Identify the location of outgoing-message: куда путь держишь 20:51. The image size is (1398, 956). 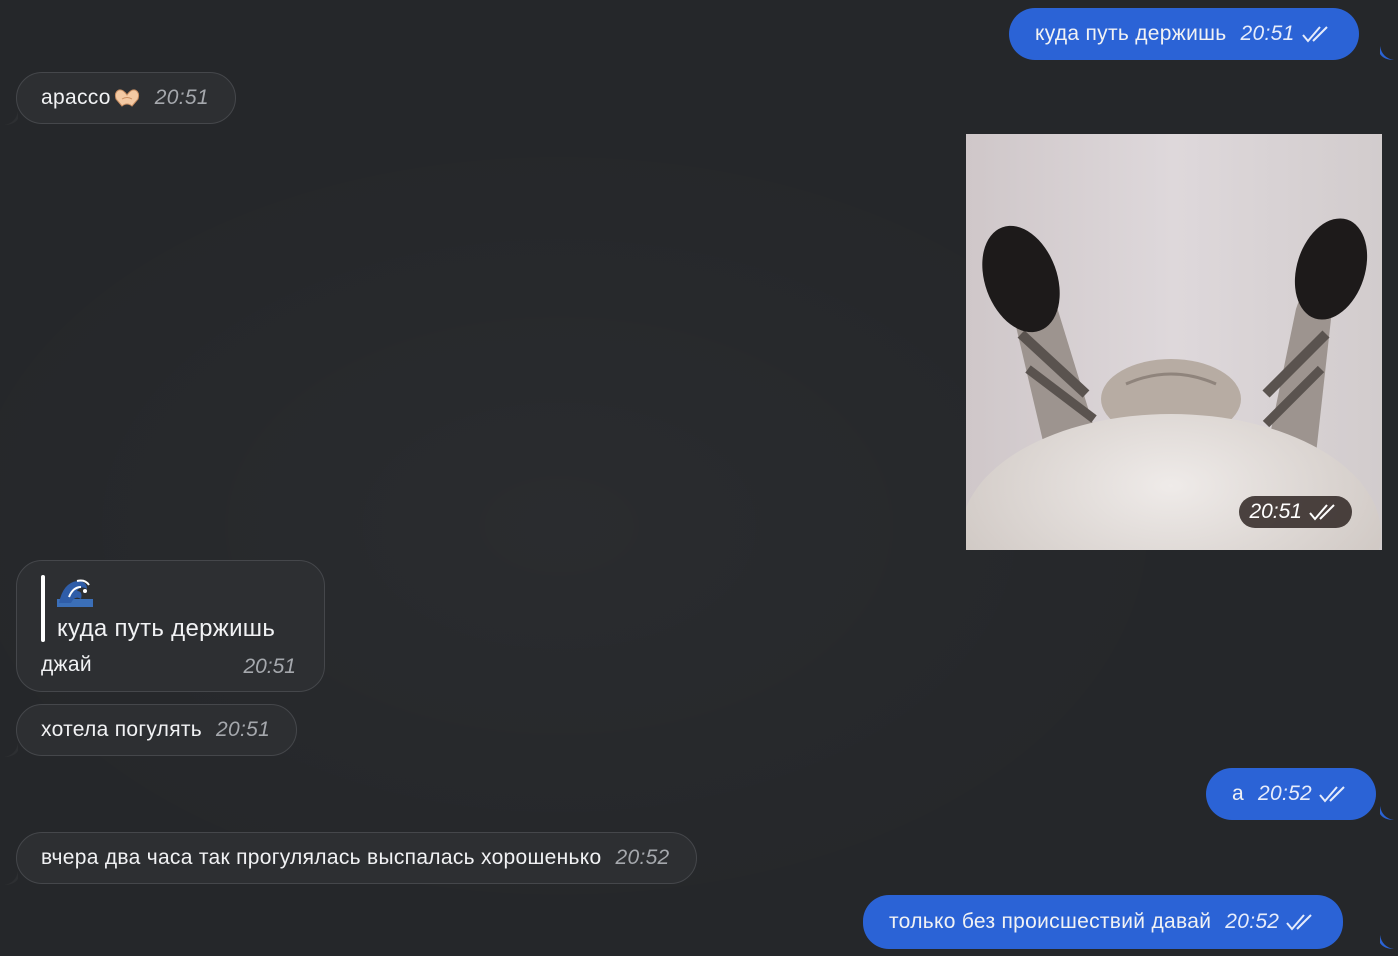
(1184, 34).